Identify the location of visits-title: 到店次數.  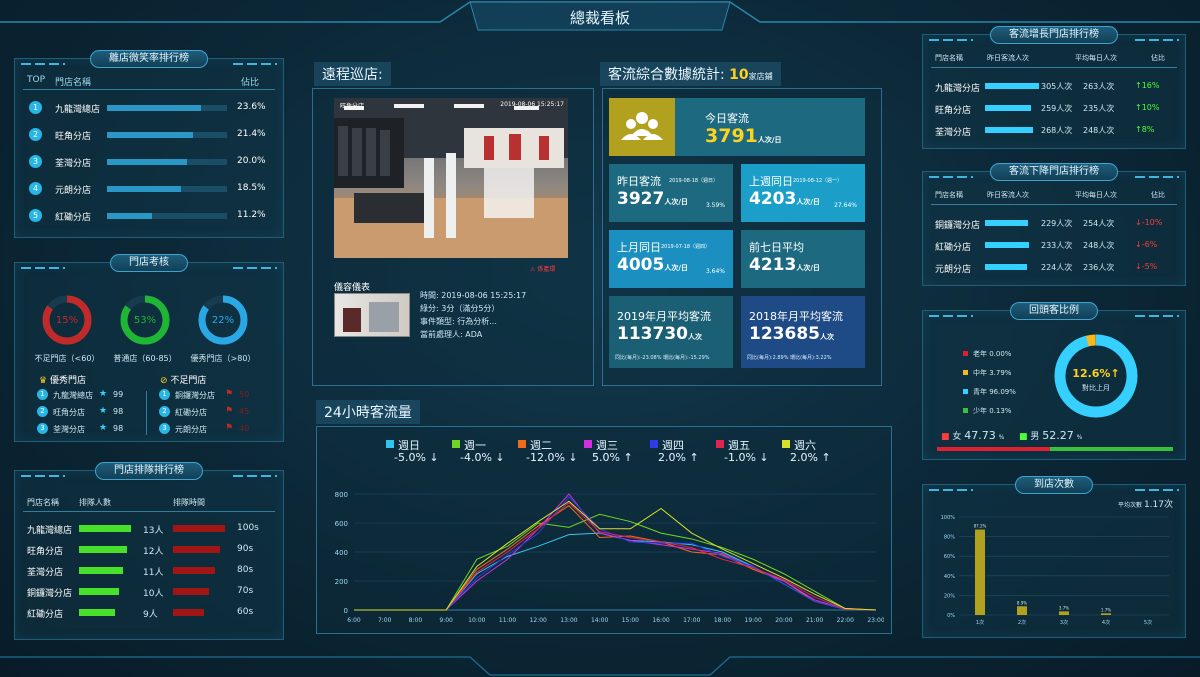
(1054, 485).